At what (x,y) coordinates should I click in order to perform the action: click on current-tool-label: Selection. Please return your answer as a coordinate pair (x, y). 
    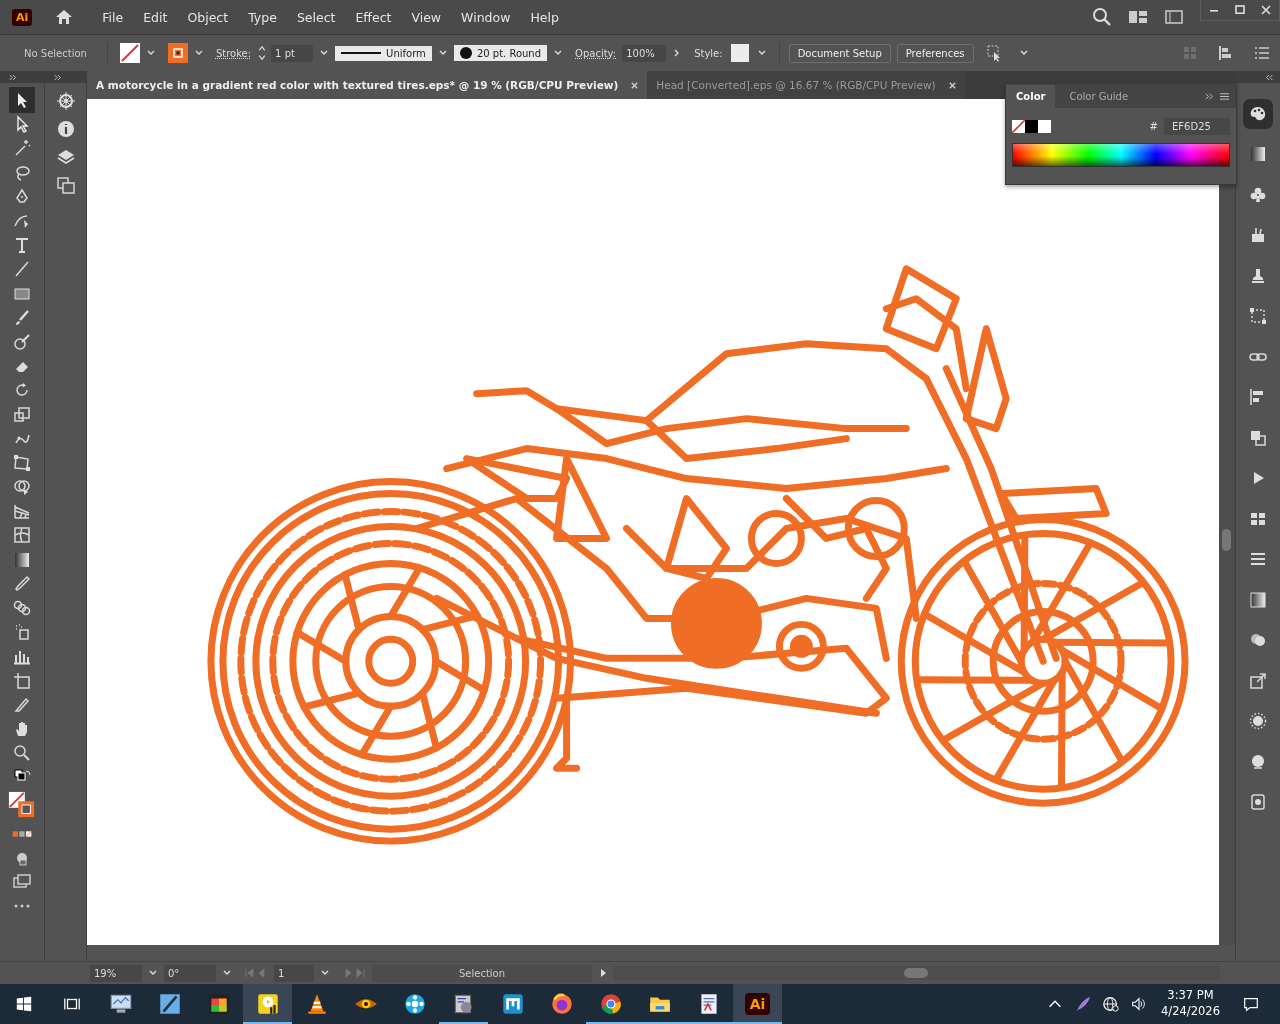
    Looking at the image, I should click on (482, 973).